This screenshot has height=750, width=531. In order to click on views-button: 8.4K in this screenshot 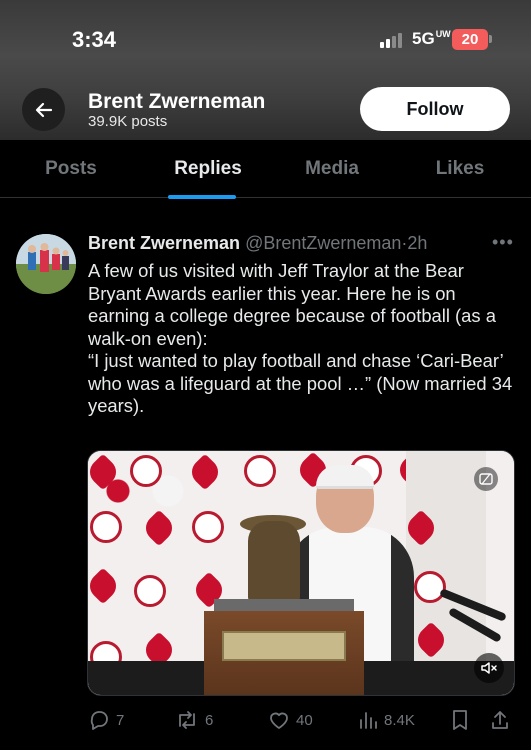, I will do `click(386, 720)`.